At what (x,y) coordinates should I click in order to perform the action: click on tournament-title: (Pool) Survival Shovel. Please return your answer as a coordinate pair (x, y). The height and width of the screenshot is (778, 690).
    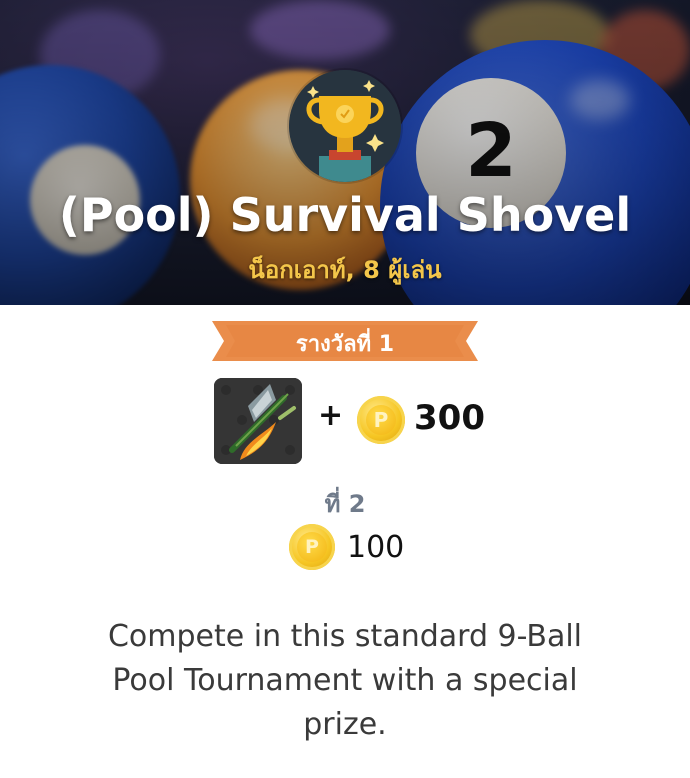
    Looking at the image, I should click on (345, 215).